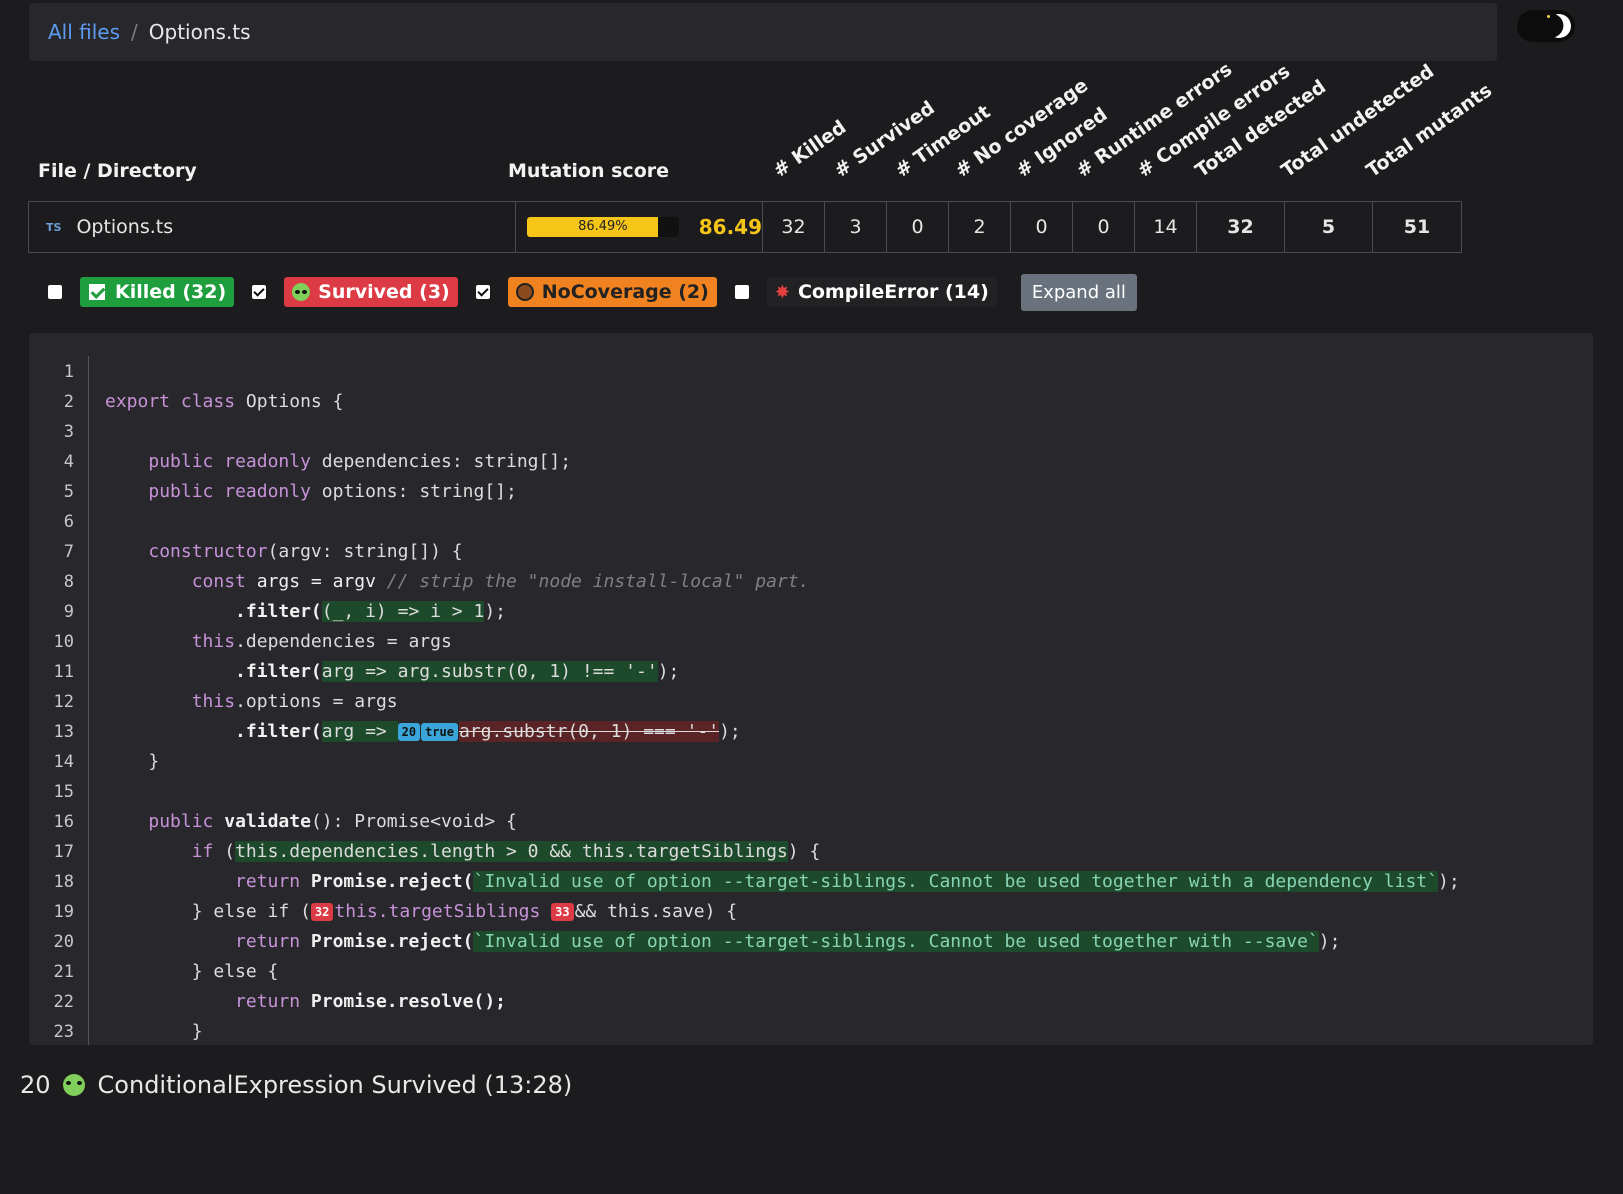  I want to click on code-line: 9 .filter((_, i) => i > 1);, so click(284, 611).